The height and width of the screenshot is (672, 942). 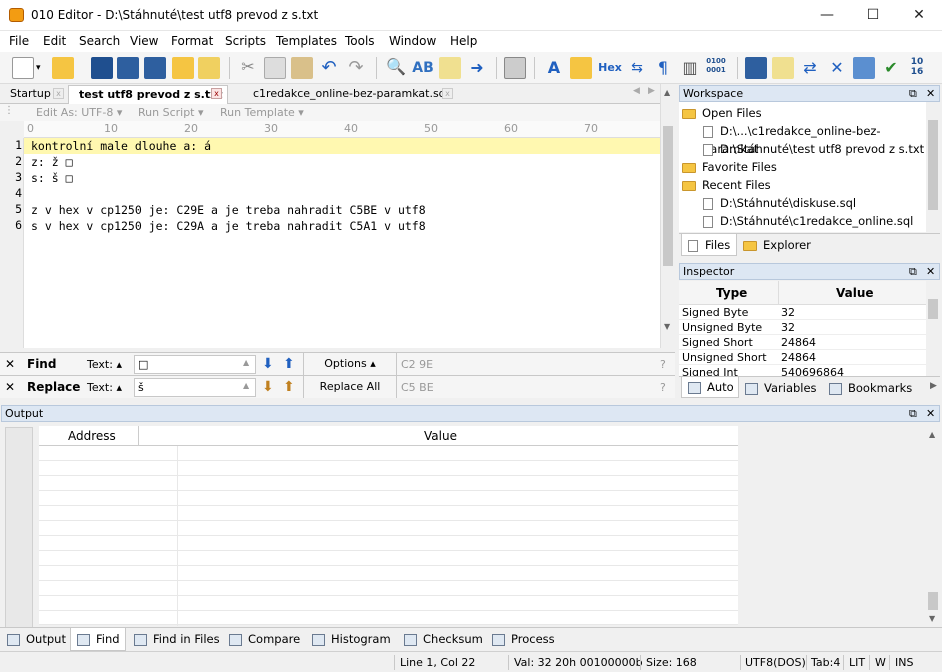 What do you see at coordinates (396, 68) in the screenshot?
I see `find-icon: 🔍` at bounding box center [396, 68].